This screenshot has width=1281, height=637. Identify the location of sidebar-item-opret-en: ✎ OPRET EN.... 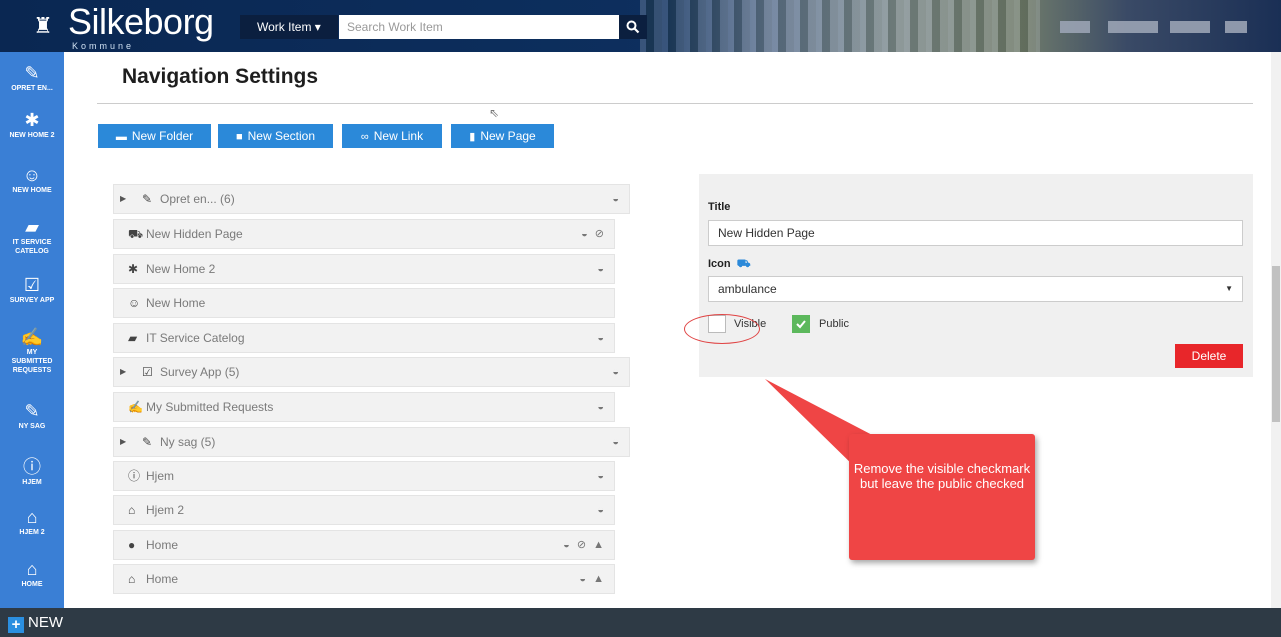
(32, 77).